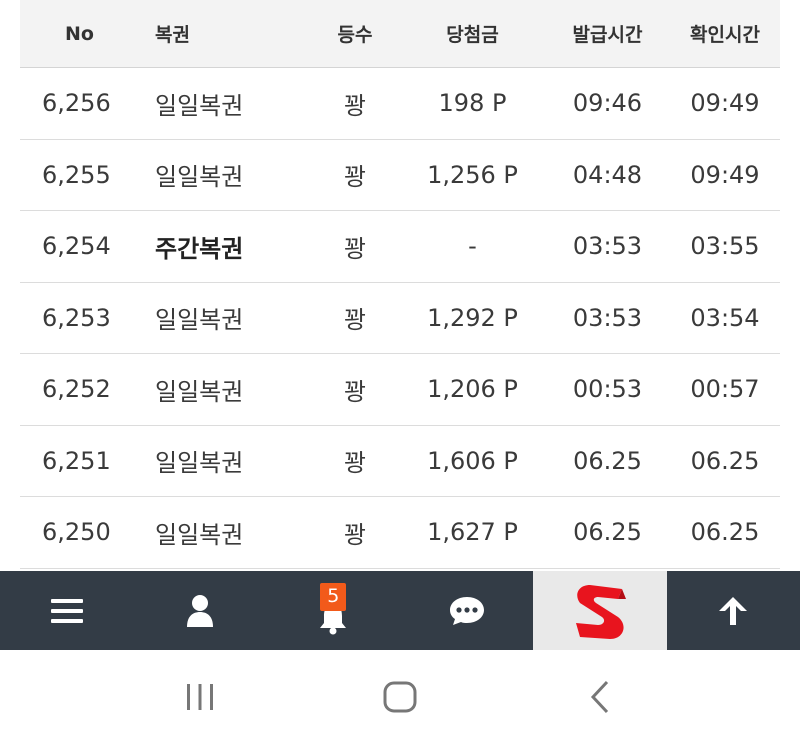 The image size is (800, 743). I want to click on row-type: 주간복권, so click(199, 248).